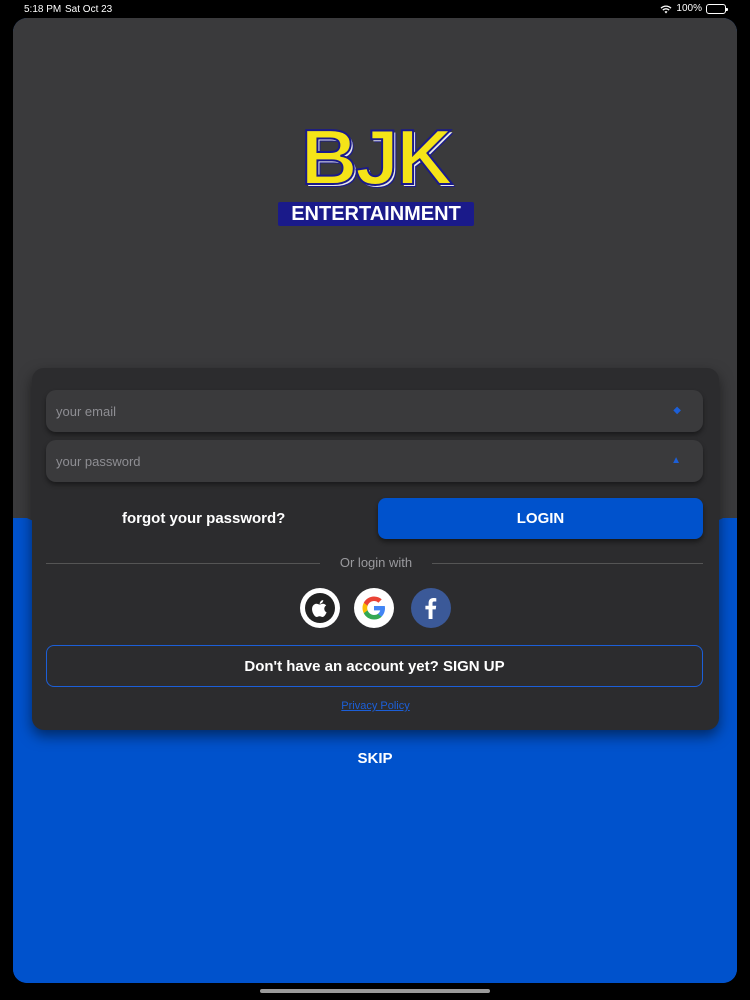 The image size is (750, 1000). I want to click on apple-icon, so click(320, 608).